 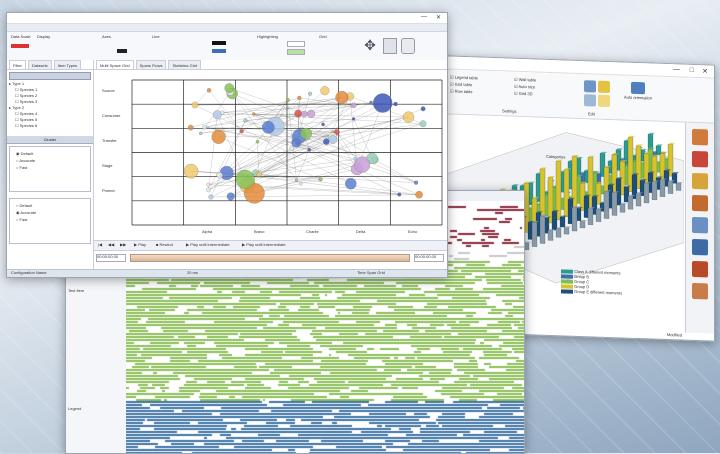 What do you see at coordinates (50, 205) in the screenshot?
I see `radio-option: ○ Default` at bounding box center [50, 205].